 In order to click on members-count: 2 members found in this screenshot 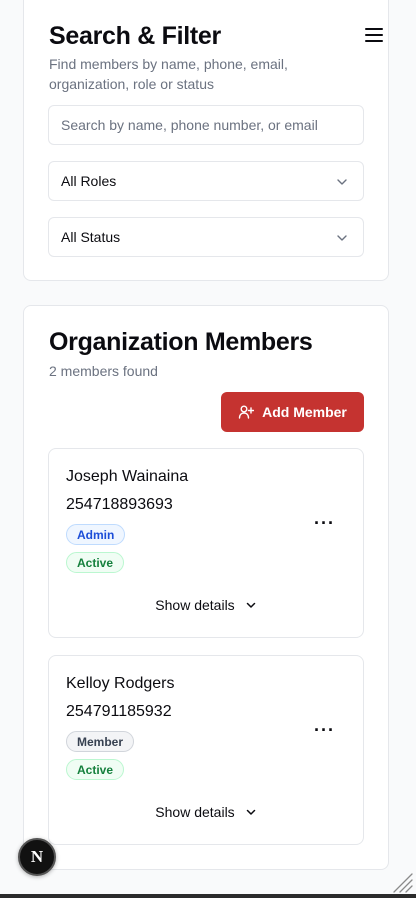, I will do `click(103, 371)`.